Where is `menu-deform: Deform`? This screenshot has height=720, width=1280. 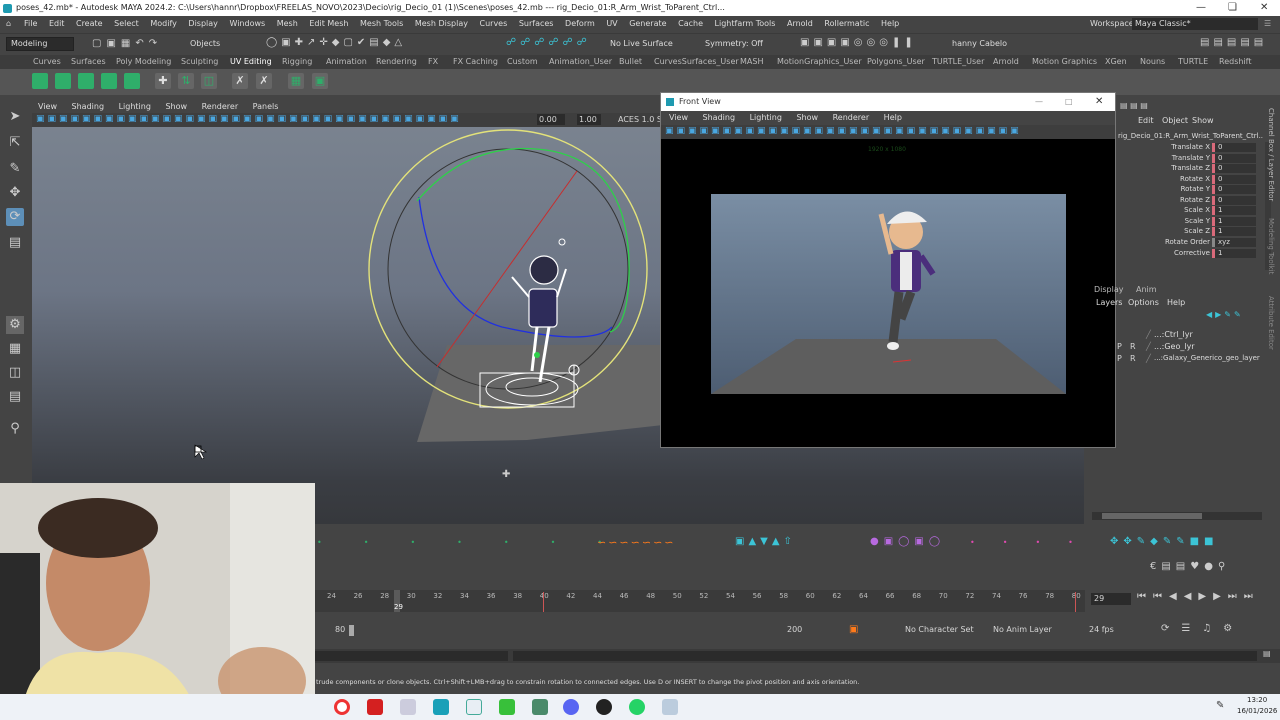 menu-deform: Deform is located at coordinates (580, 23).